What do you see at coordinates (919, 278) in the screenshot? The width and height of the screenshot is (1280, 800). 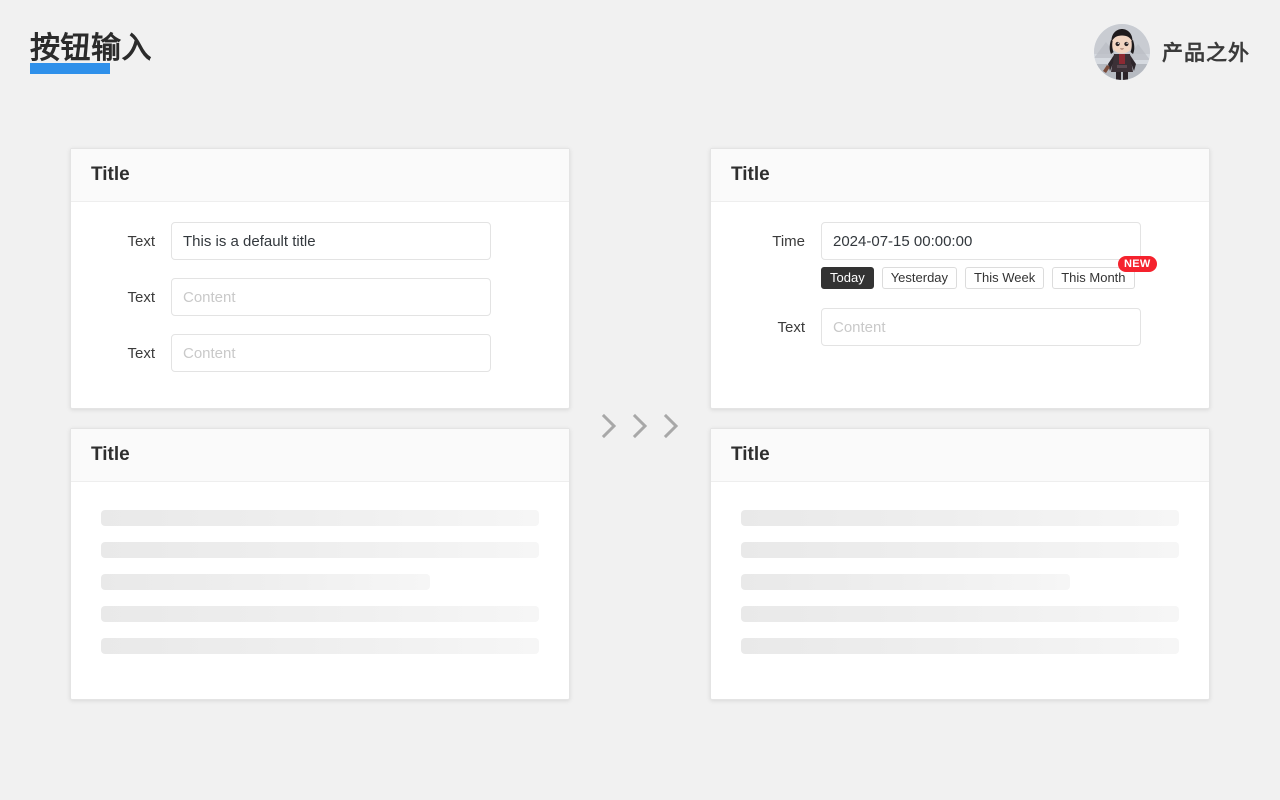 I see `range-button-yesterday: Yesterday` at bounding box center [919, 278].